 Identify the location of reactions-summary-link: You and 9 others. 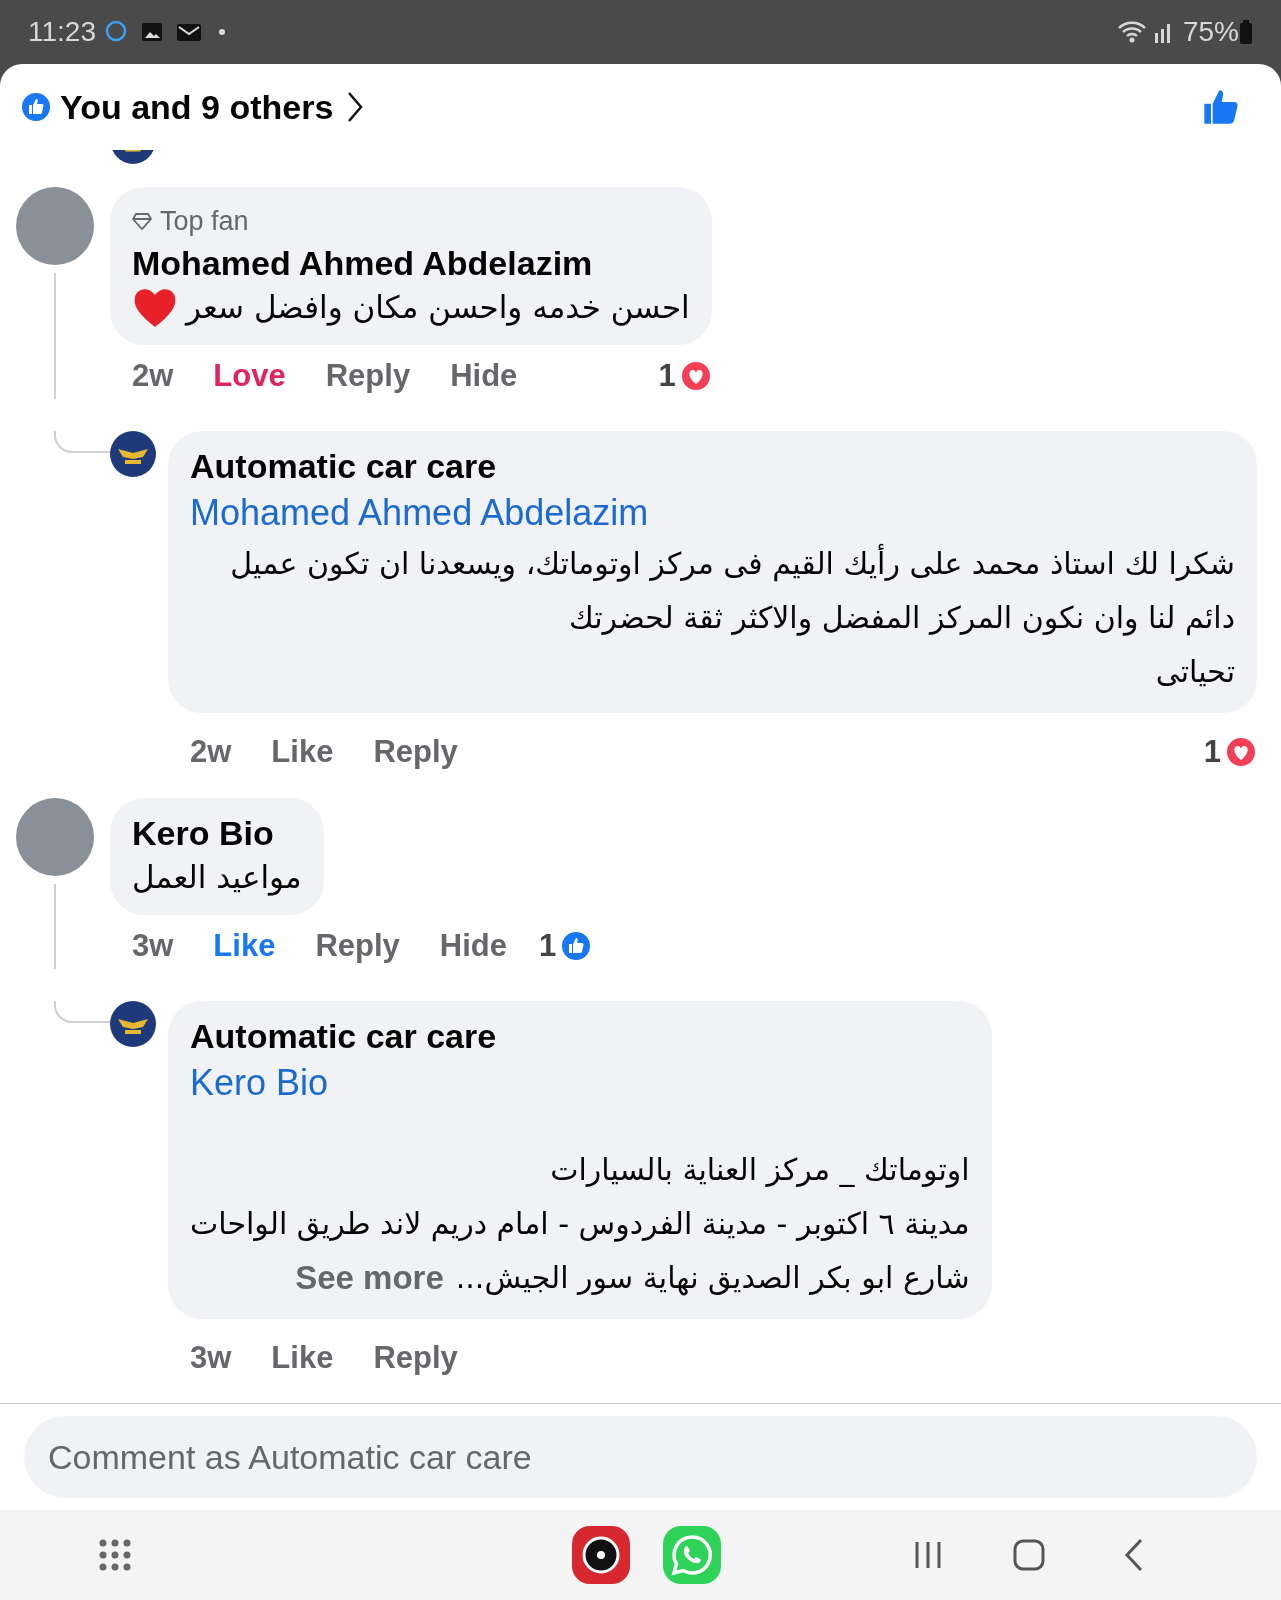
(197, 107).